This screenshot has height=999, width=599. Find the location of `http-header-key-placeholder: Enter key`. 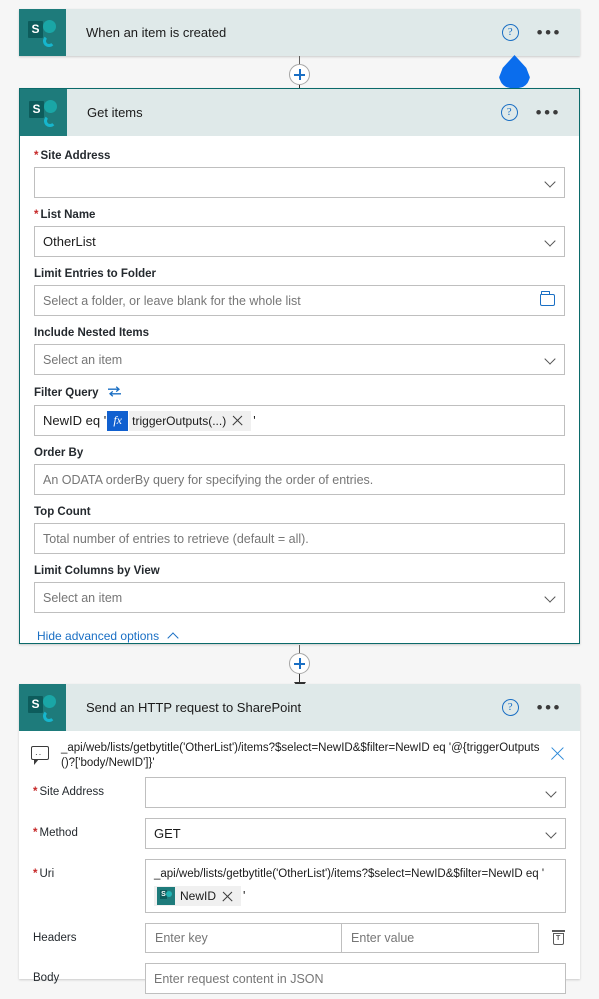

http-header-key-placeholder: Enter key is located at coordinates (181, 938).